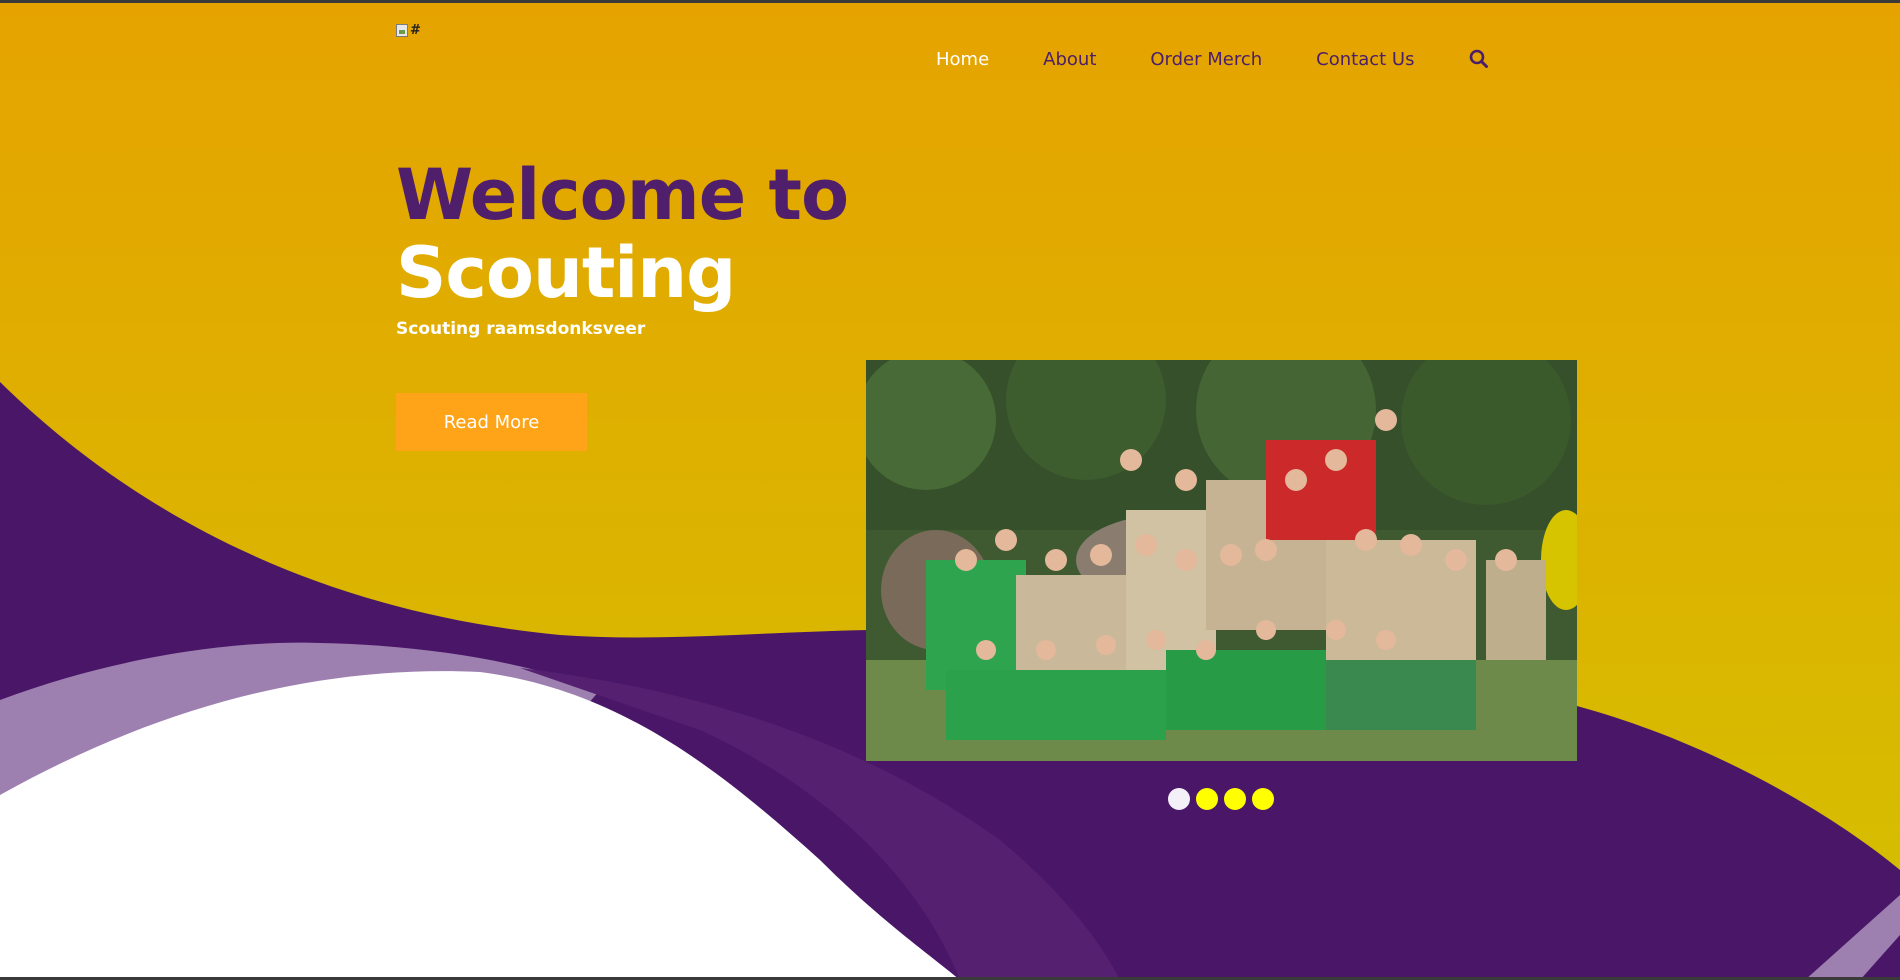 This screenshot has height=980, width=1900. What do you see at coordinates (415, 30) in the screenshot?
I see `logo-alt-text: #` at bounding box center [415, 30].